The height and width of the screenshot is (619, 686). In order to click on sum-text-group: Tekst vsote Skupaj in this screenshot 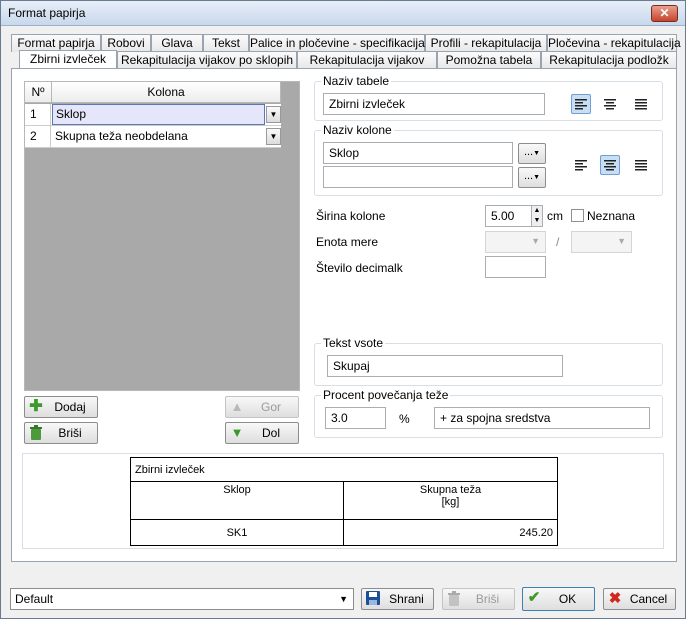, I will do `click(488, 361)`.